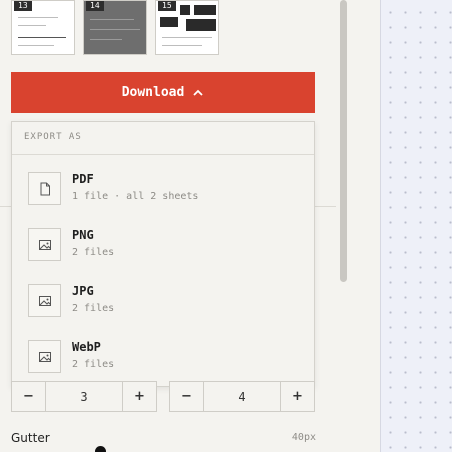 The width and height of the screenshot is (452, 452). Describe the element at coordinates (163, 190) in the screenshot. I see `export-option-pdf: PDF 1 file · all 2 sheets` at that location.